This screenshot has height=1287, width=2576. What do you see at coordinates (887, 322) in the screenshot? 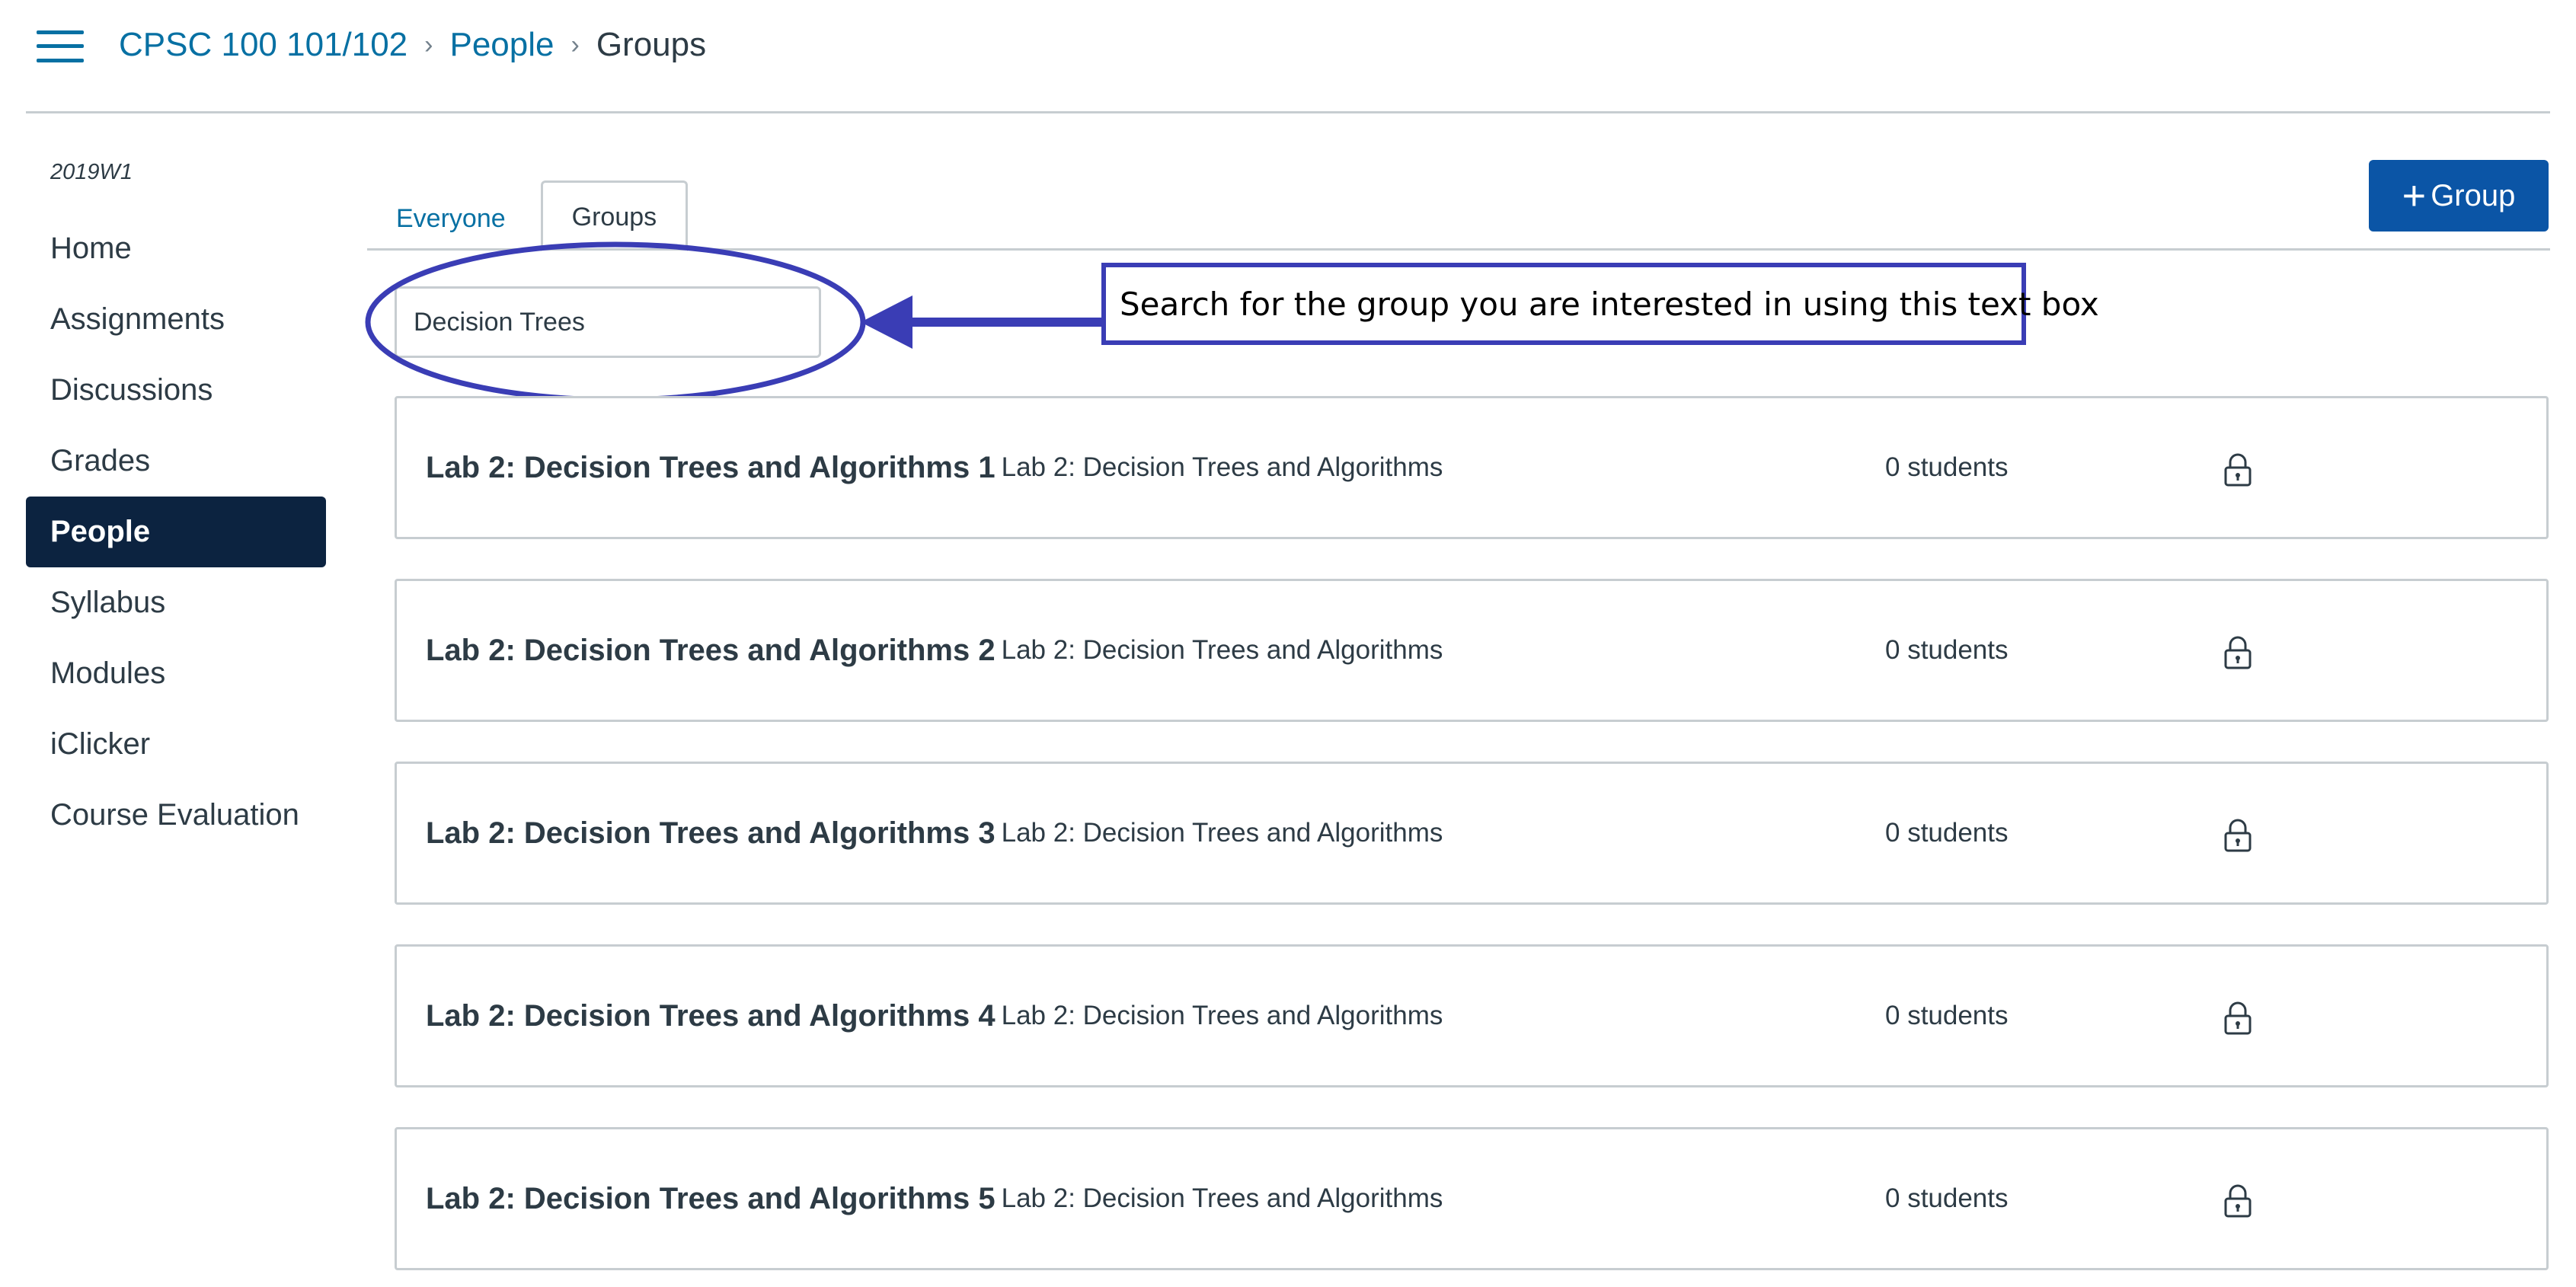
I see `annotation-arrowhead-icon` at bounding box center [887, 322].